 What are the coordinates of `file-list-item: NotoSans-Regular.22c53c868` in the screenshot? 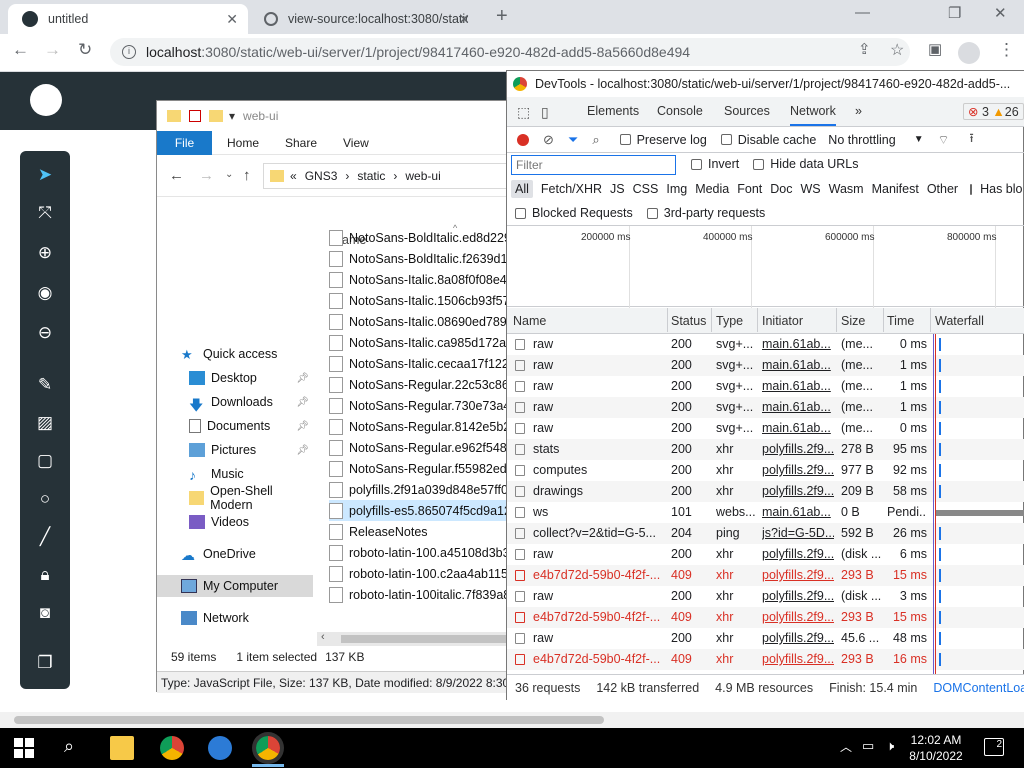 It's located at (421, 384).